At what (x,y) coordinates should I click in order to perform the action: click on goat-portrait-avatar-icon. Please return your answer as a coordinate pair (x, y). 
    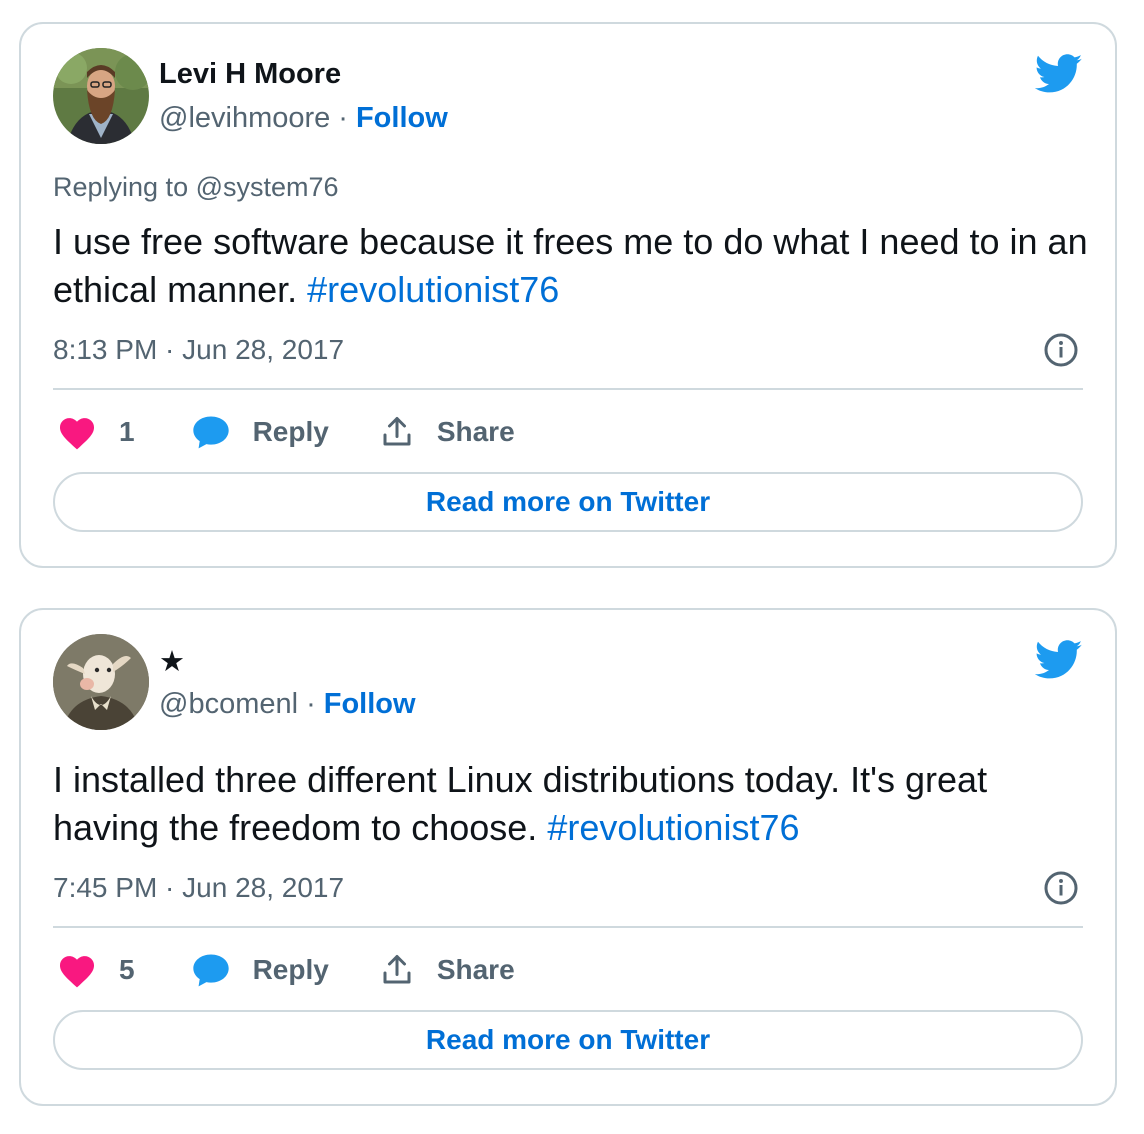
    Looking at the image, I should click on (101, 682).